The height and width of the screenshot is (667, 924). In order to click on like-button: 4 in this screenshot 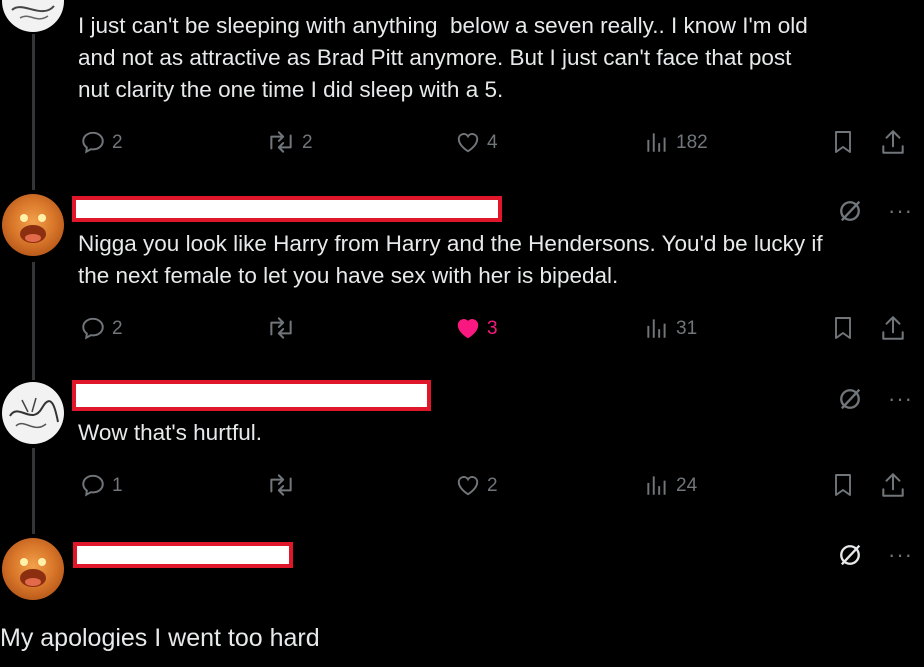, I will do `click(476, 142)`.